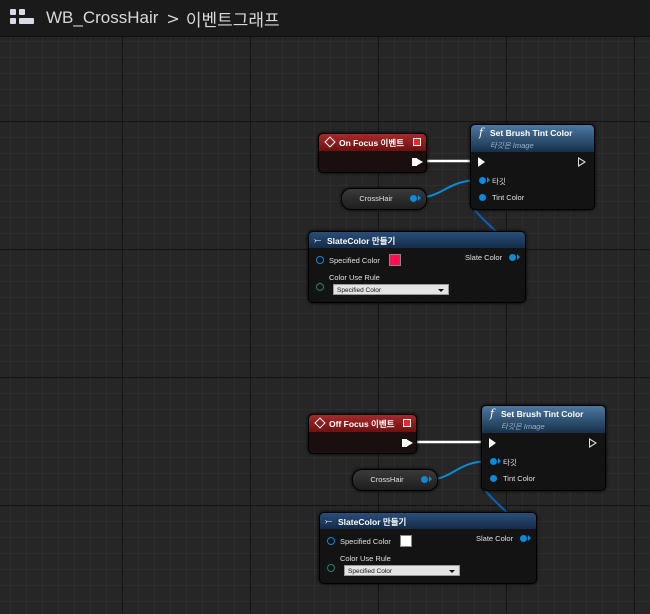 This screenshot has width=650, height=614. I want to click on event-node-header: On Focus 이벤트, so click(372, 142).